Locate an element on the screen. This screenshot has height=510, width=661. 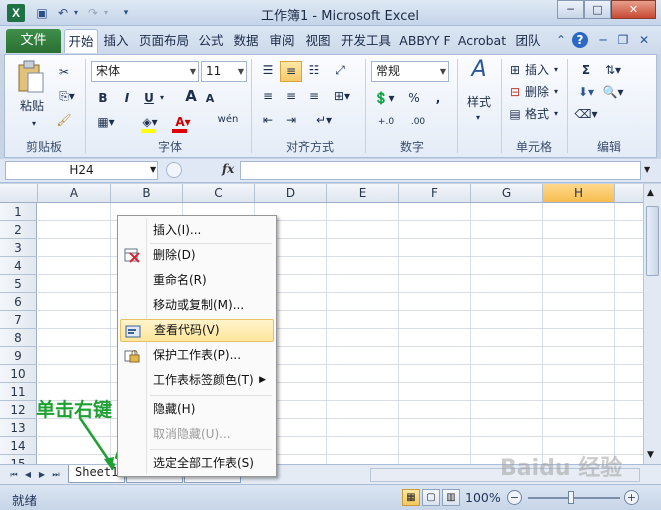
copy-icon: ⎘▾ is located at coordinates (67, 96).